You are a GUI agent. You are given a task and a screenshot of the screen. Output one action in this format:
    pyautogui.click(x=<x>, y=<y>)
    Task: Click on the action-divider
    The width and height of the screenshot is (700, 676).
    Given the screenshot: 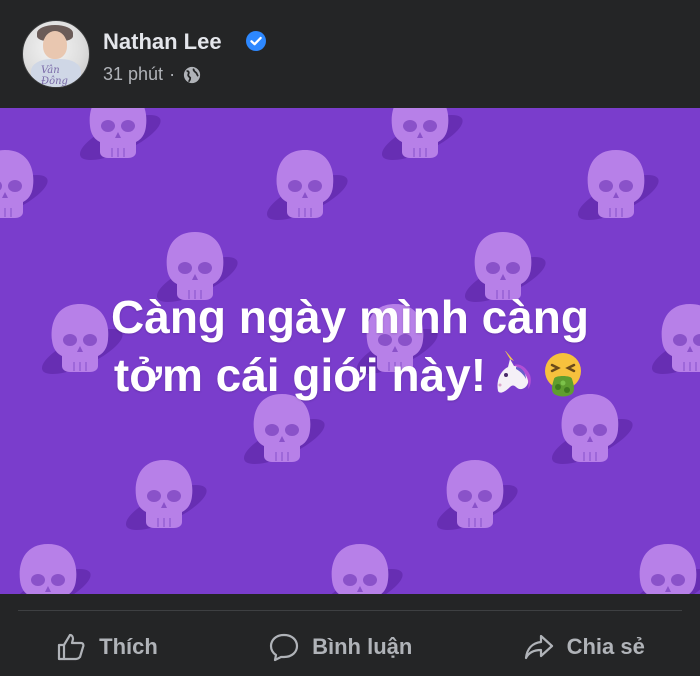 What is the action you would take?
    pyautogui.click(x=350, y=610)
    